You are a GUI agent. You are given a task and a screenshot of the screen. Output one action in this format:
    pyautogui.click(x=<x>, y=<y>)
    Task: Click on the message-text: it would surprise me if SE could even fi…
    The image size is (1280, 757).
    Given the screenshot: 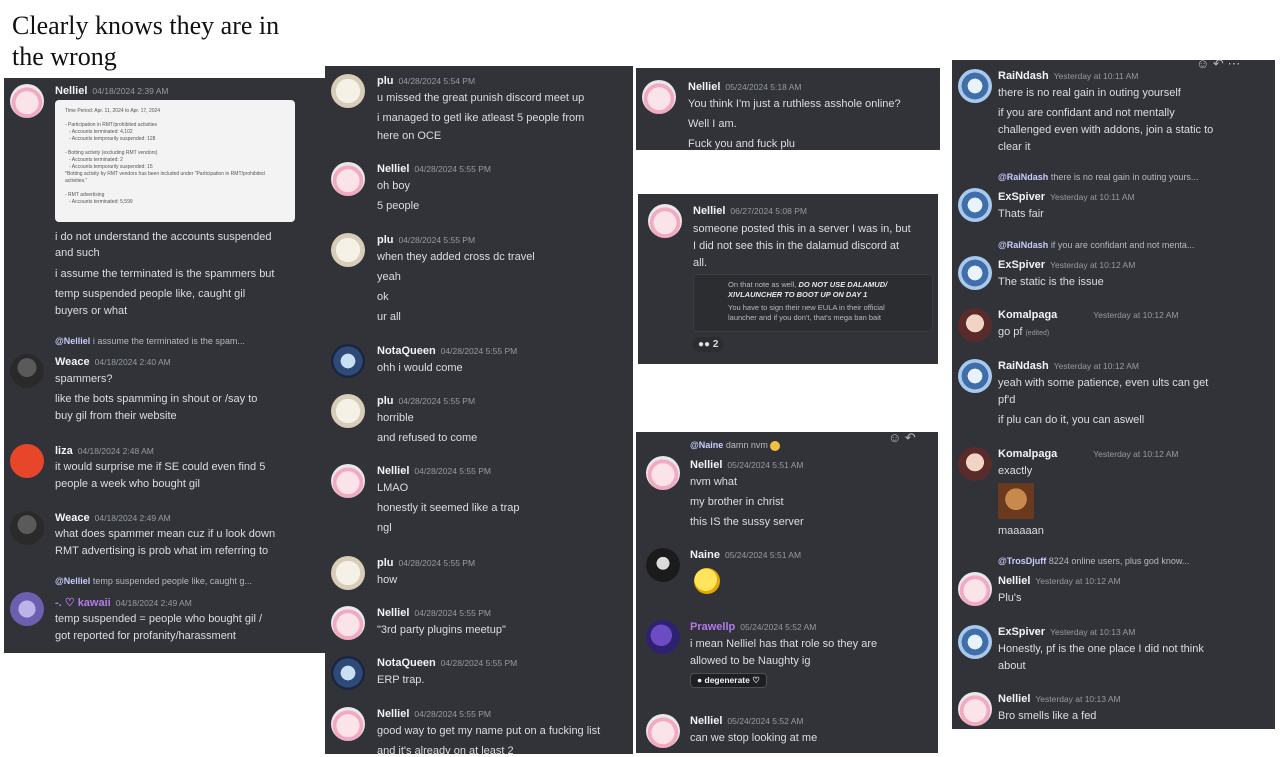 What is the action you would take?
    pyautogui.click(x=160, y=467)
    